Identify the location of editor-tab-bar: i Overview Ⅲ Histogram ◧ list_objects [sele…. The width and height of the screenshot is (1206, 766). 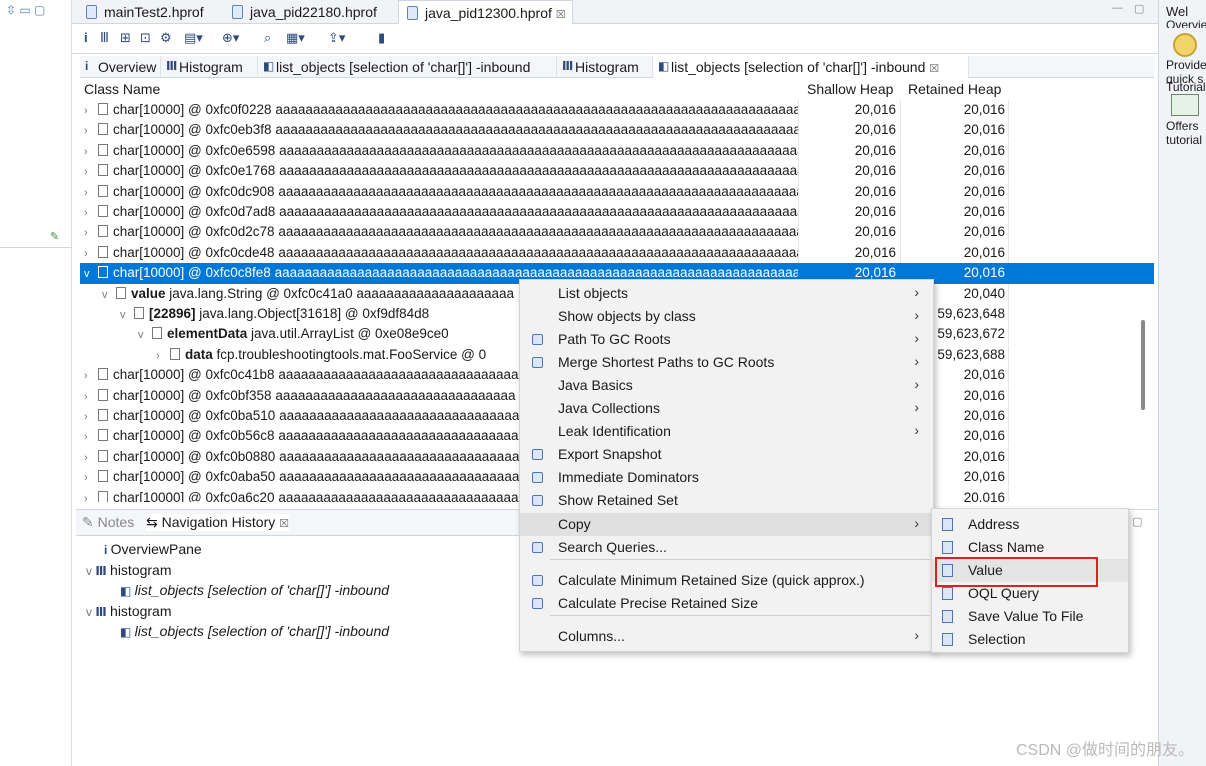
(617, 67).